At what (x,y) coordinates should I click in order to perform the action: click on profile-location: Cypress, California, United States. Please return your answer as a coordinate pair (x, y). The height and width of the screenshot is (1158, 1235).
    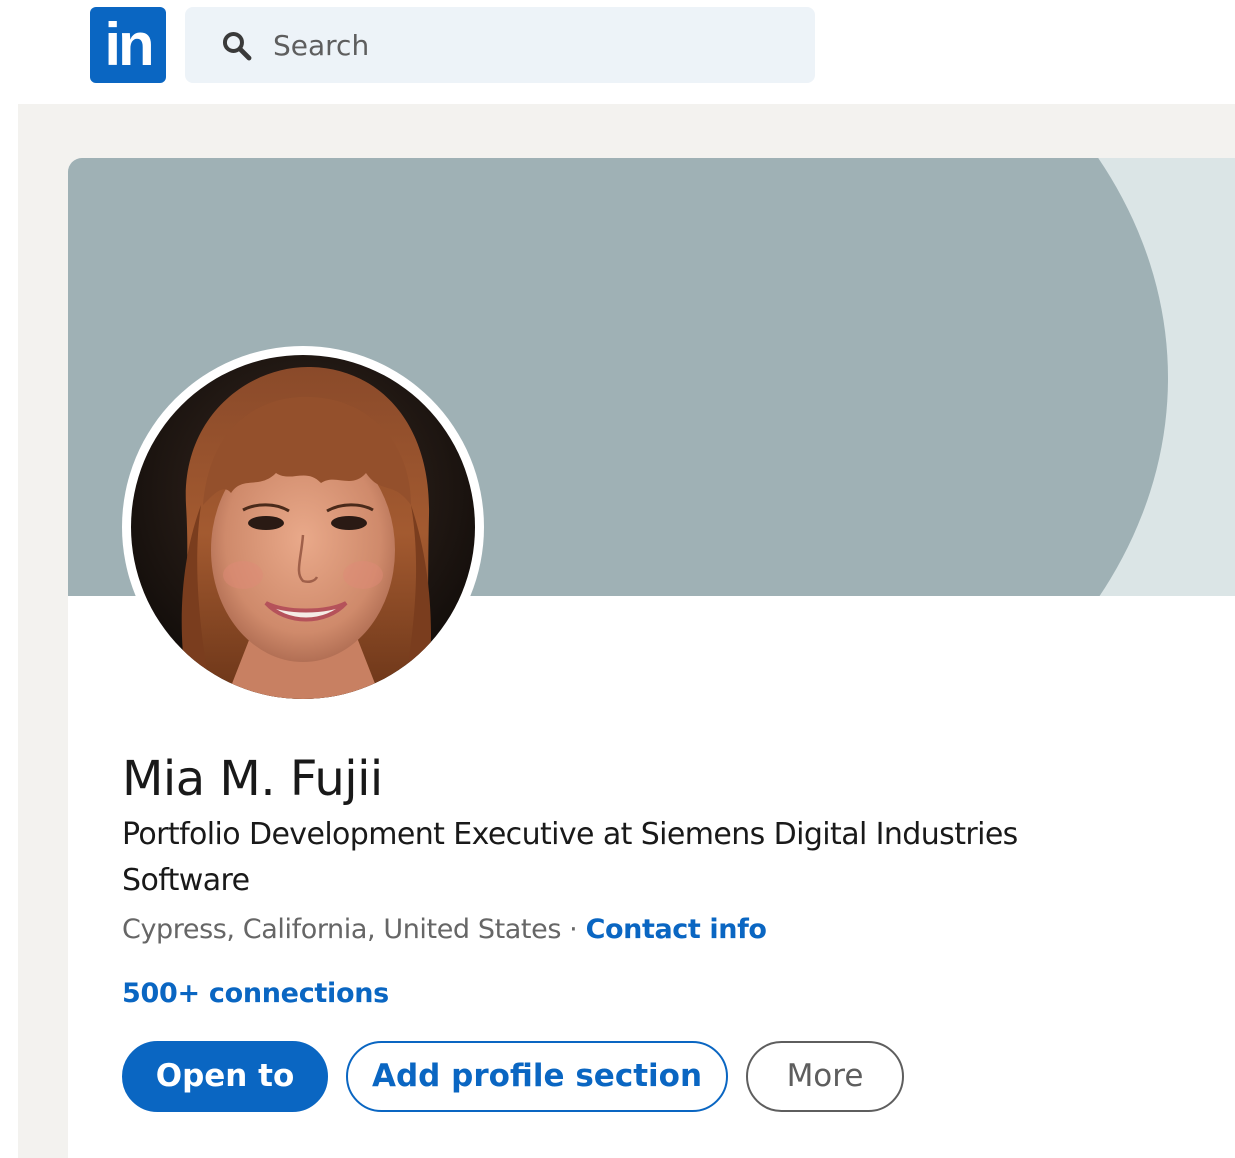
    Looking at the image, I should click on (341, 929).